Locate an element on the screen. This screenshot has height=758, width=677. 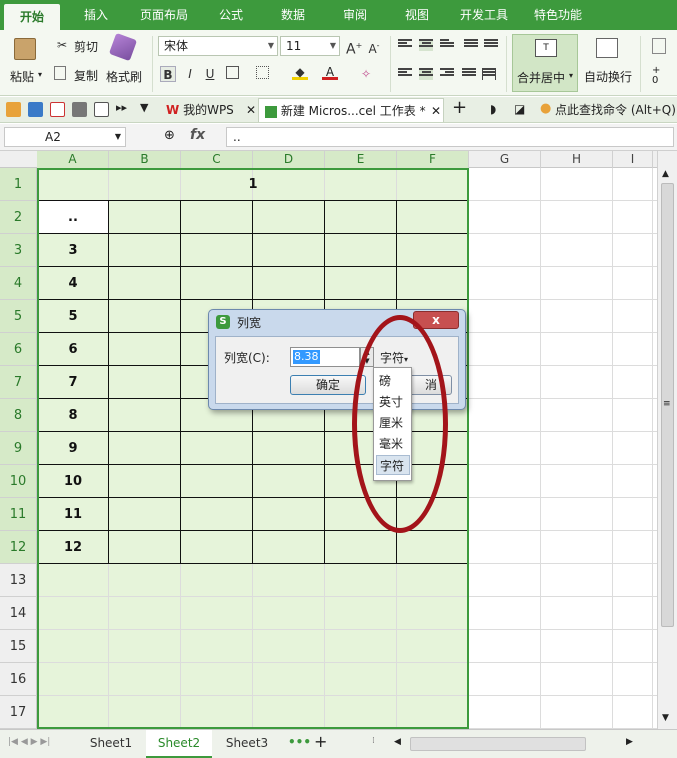
cell-a5: 5 is located at coordinates (73, 316).